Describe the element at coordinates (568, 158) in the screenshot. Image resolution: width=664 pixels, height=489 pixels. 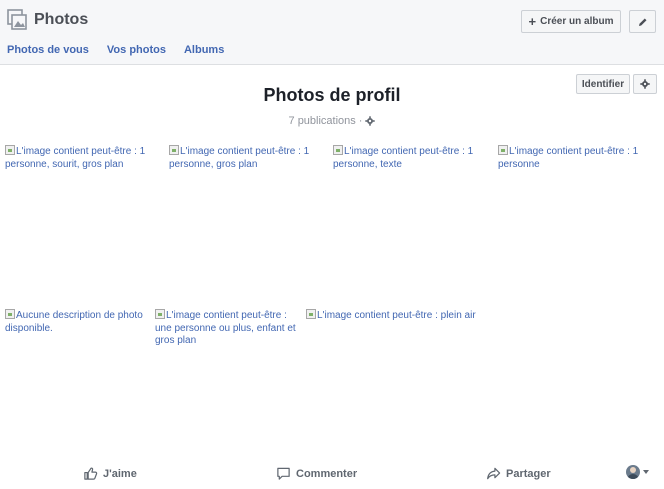
I see `photo-alt-text: L'image contient peut-être : 1 personne` at that location.